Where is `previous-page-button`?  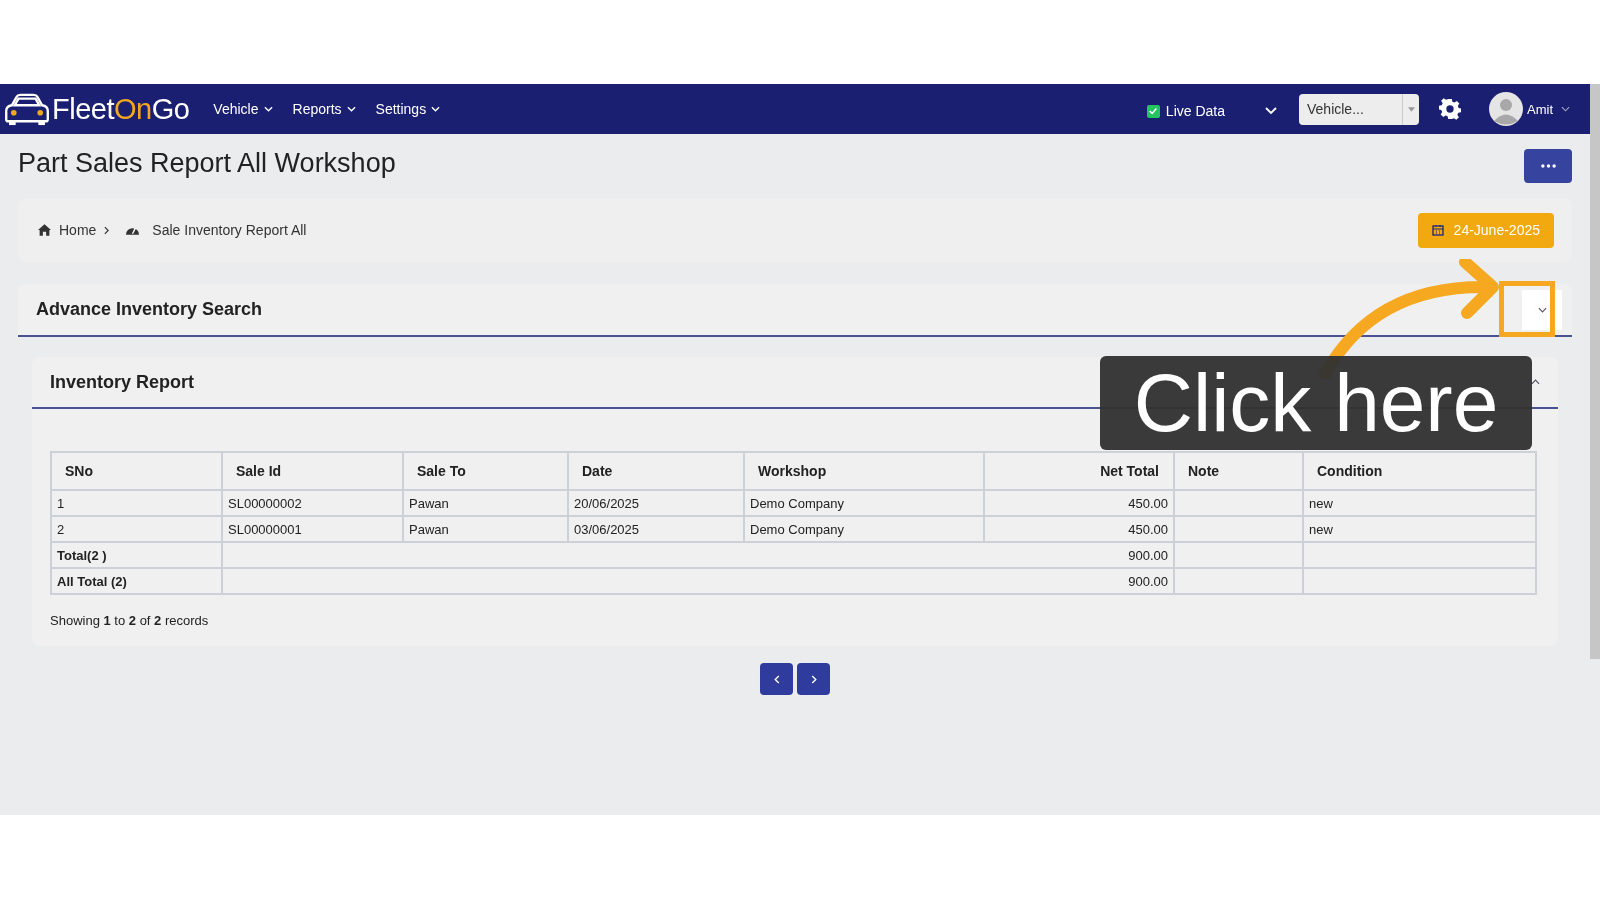
previous-page-button is located at coordinates (776, 679).